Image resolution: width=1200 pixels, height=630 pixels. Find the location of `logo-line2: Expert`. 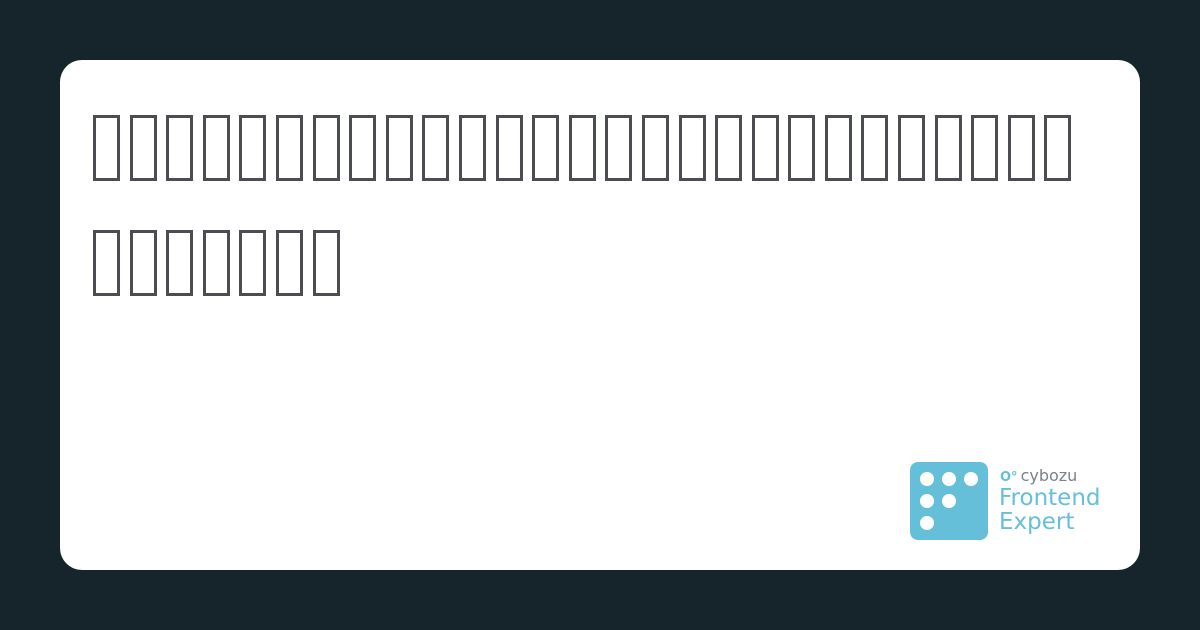

logo-line2: Expert is located at coordinates (1037, 522).